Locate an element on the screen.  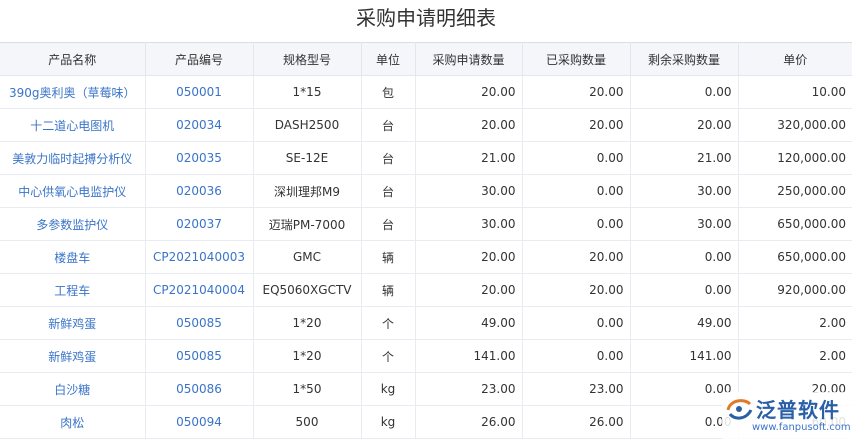
col-header-product-code: 产品编号 is located at coordinates (199, 59).